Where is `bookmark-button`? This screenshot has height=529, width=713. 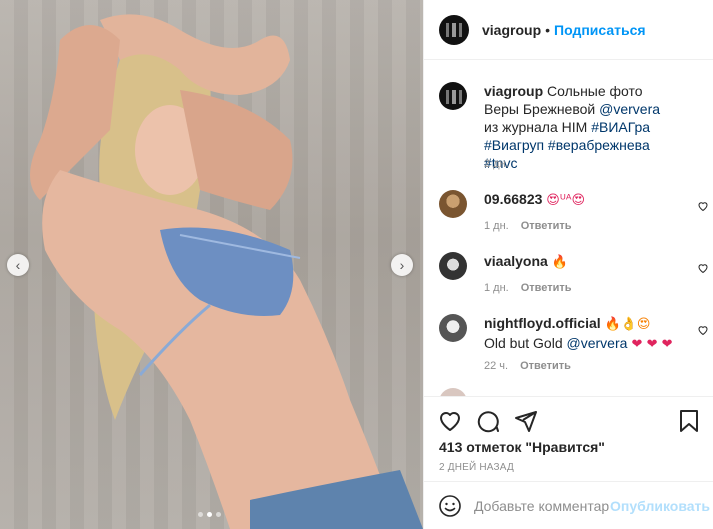
bookmark-button is located at coordinates (689, 421).